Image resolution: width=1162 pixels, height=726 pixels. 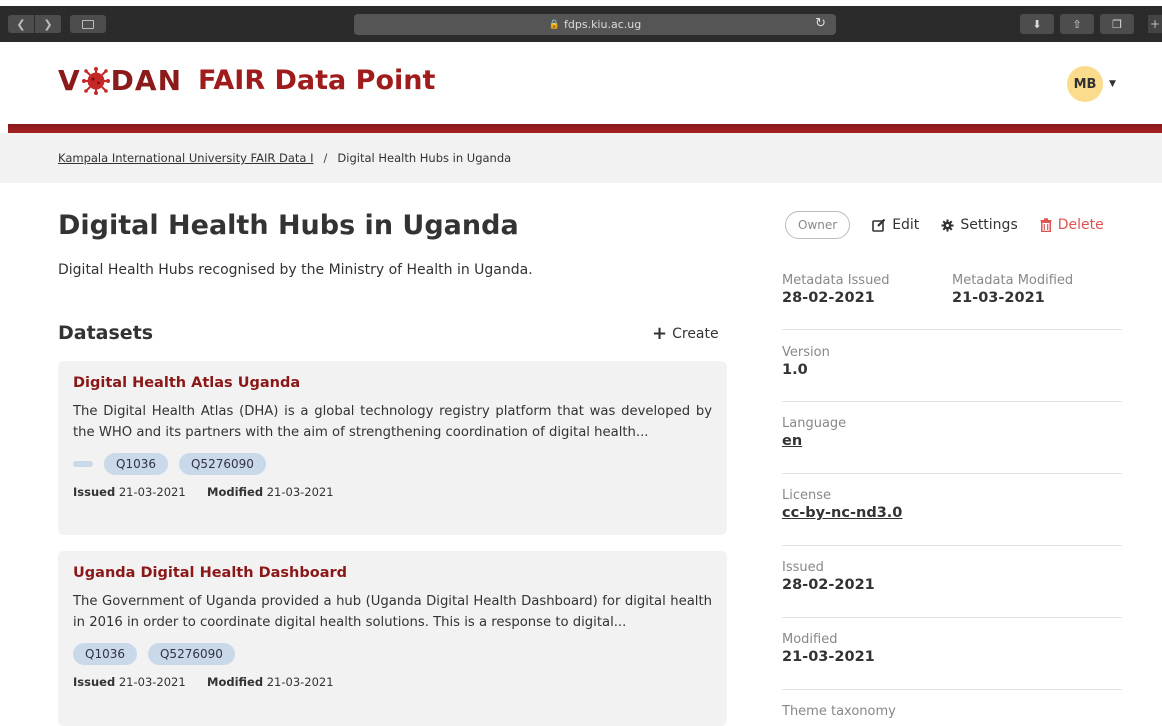 I want to click on create-label: Create, so click(x=695, y=333).